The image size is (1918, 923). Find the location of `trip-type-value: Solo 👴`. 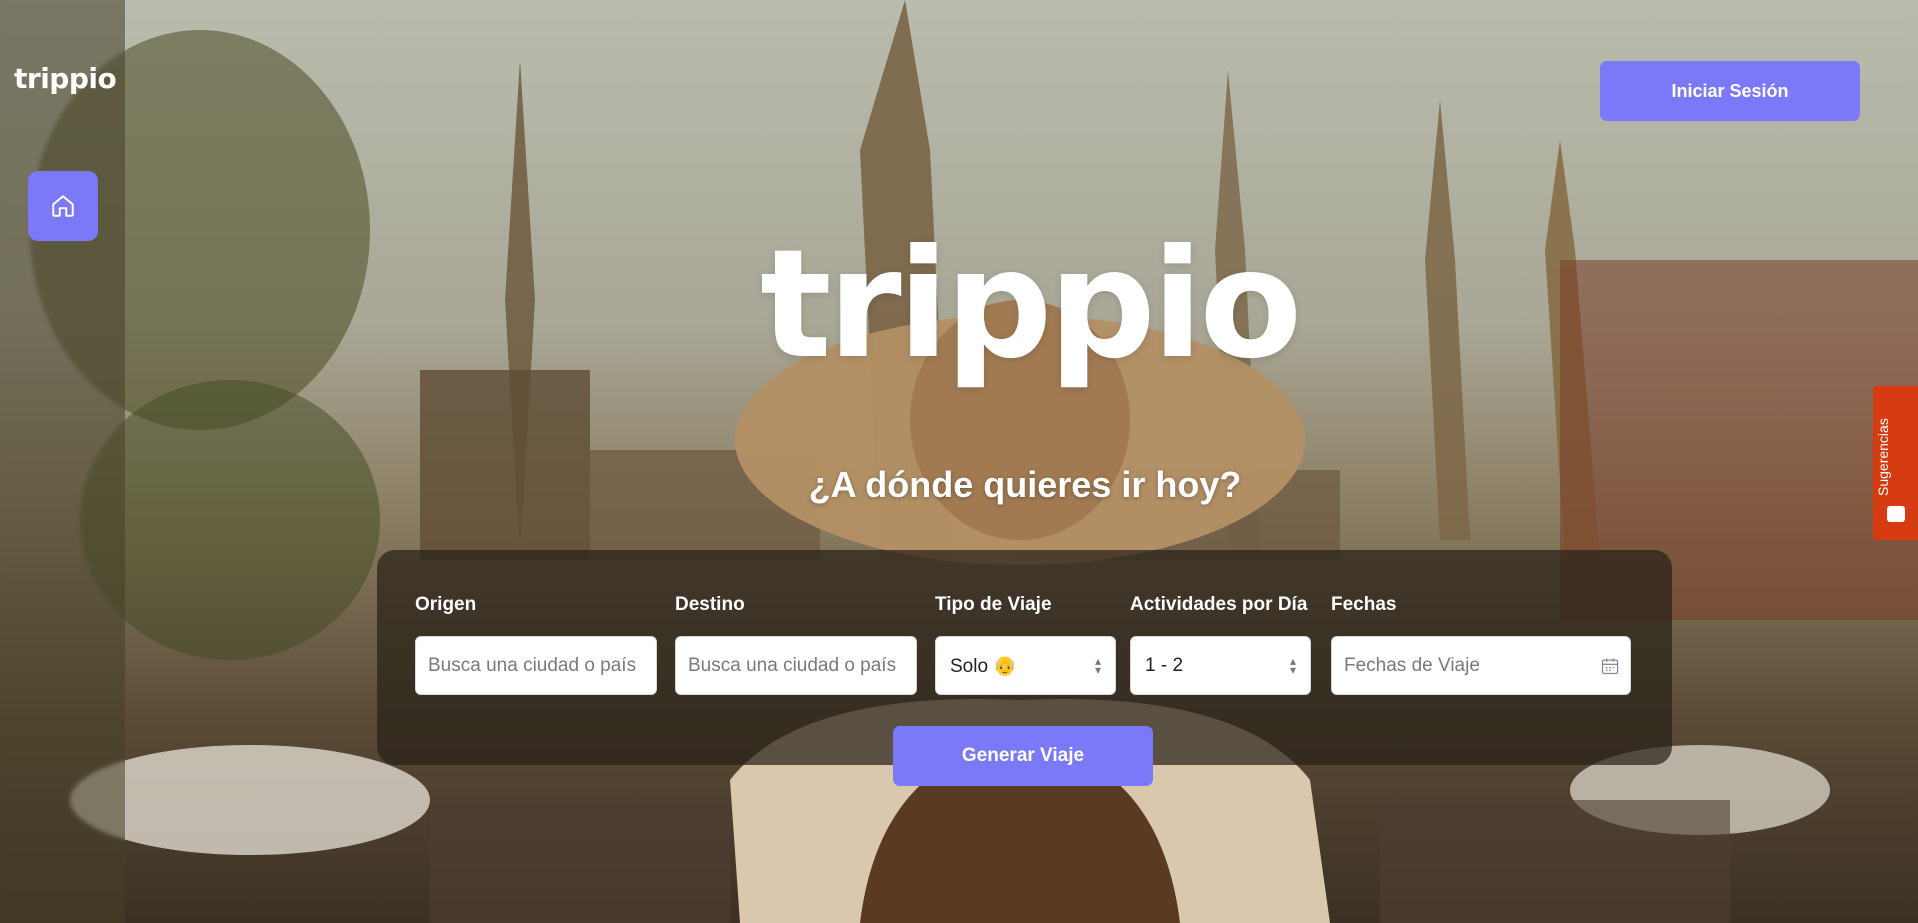

trip-type-value: Solo 👴 is located at coordinates (983, 666).